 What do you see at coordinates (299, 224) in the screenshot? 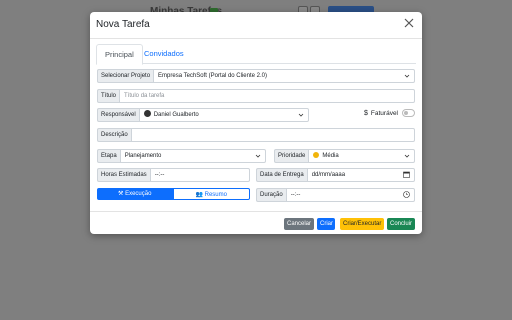
I see `cancel-button: Cancelar` at bounding box center [299, 224].